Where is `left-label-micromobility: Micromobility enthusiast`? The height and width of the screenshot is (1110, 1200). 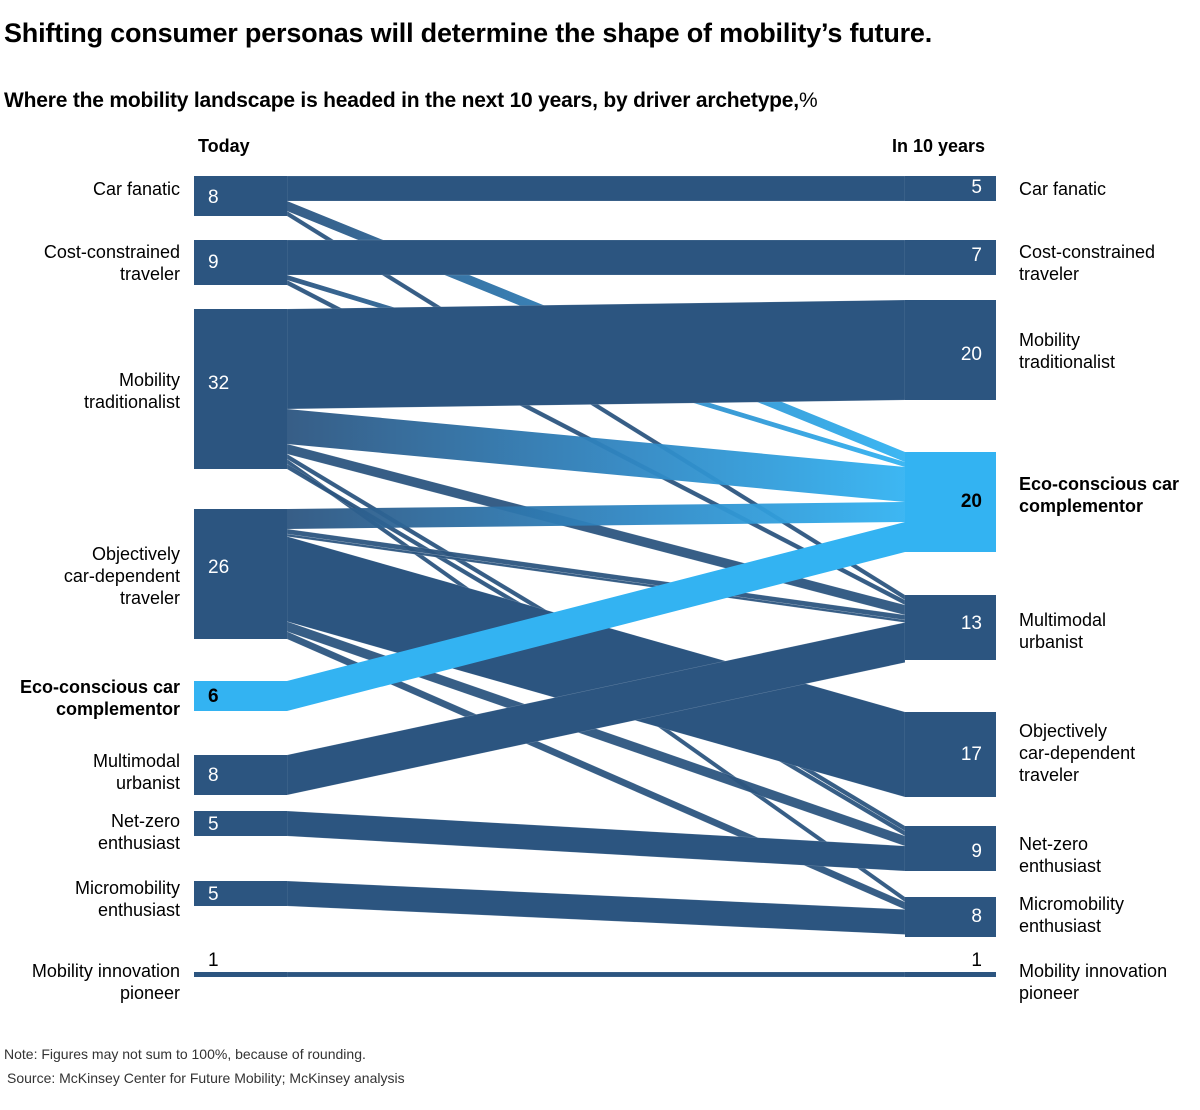
left-label-micromobility: Micromobility enthusiast is located at coordinates (127, 899).